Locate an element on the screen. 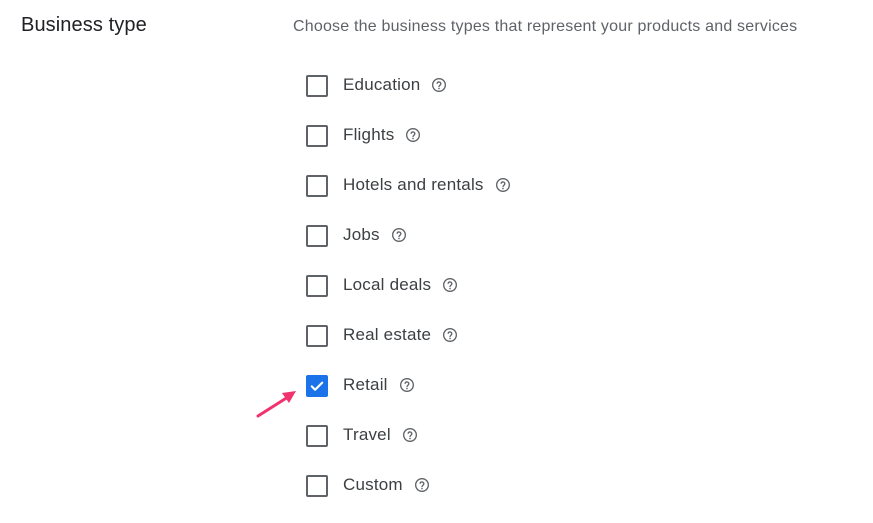 The width and height of the screenshot is (873, 523). option-hotels-and-rentals: Hotels and rentals is located at coordinates (408, 198).